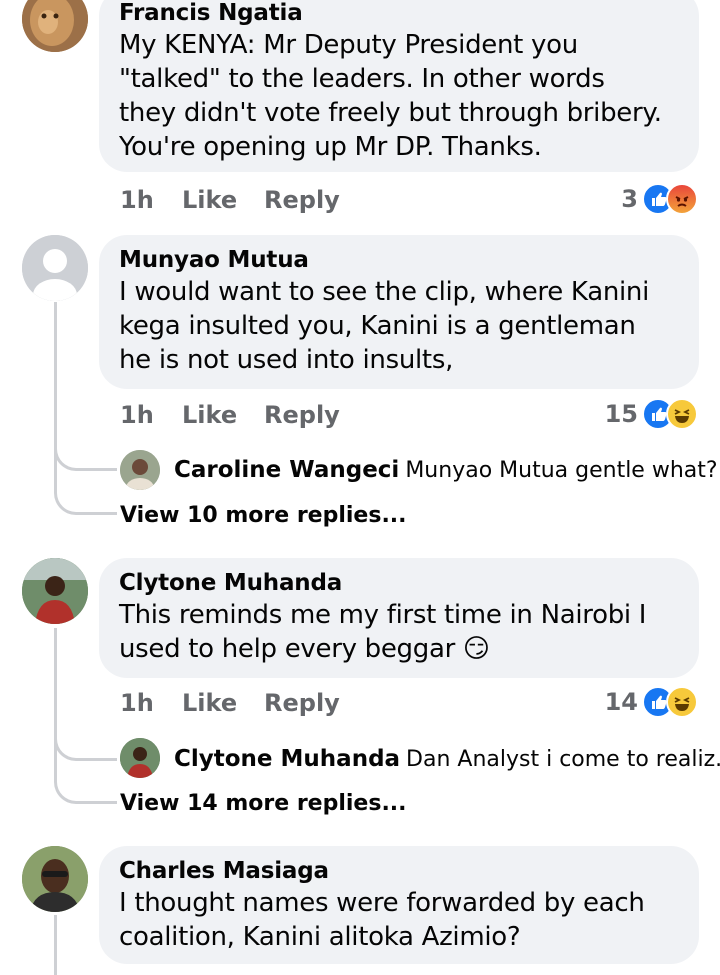 The image size is (720, 975). Describe the element at coordinates (561, 470) in the screenshot. I see `reply-text: Munyao Mutua gentle what?` at that location.